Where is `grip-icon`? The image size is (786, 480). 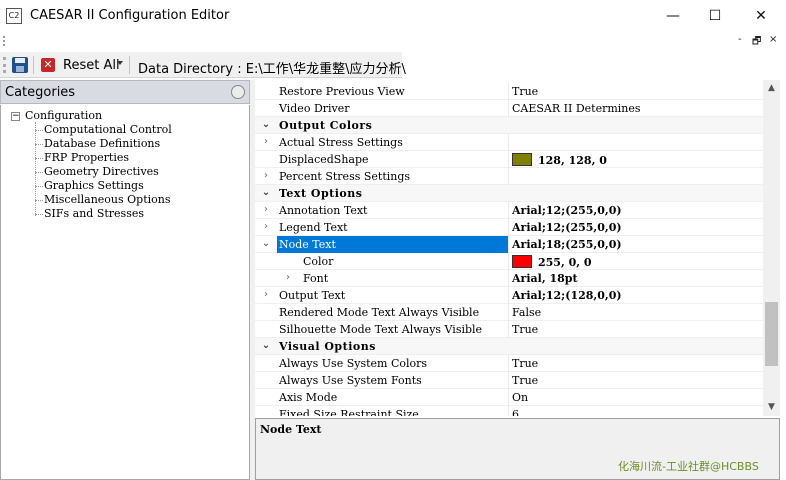
grip-icon is located at coordinates (4, 41).